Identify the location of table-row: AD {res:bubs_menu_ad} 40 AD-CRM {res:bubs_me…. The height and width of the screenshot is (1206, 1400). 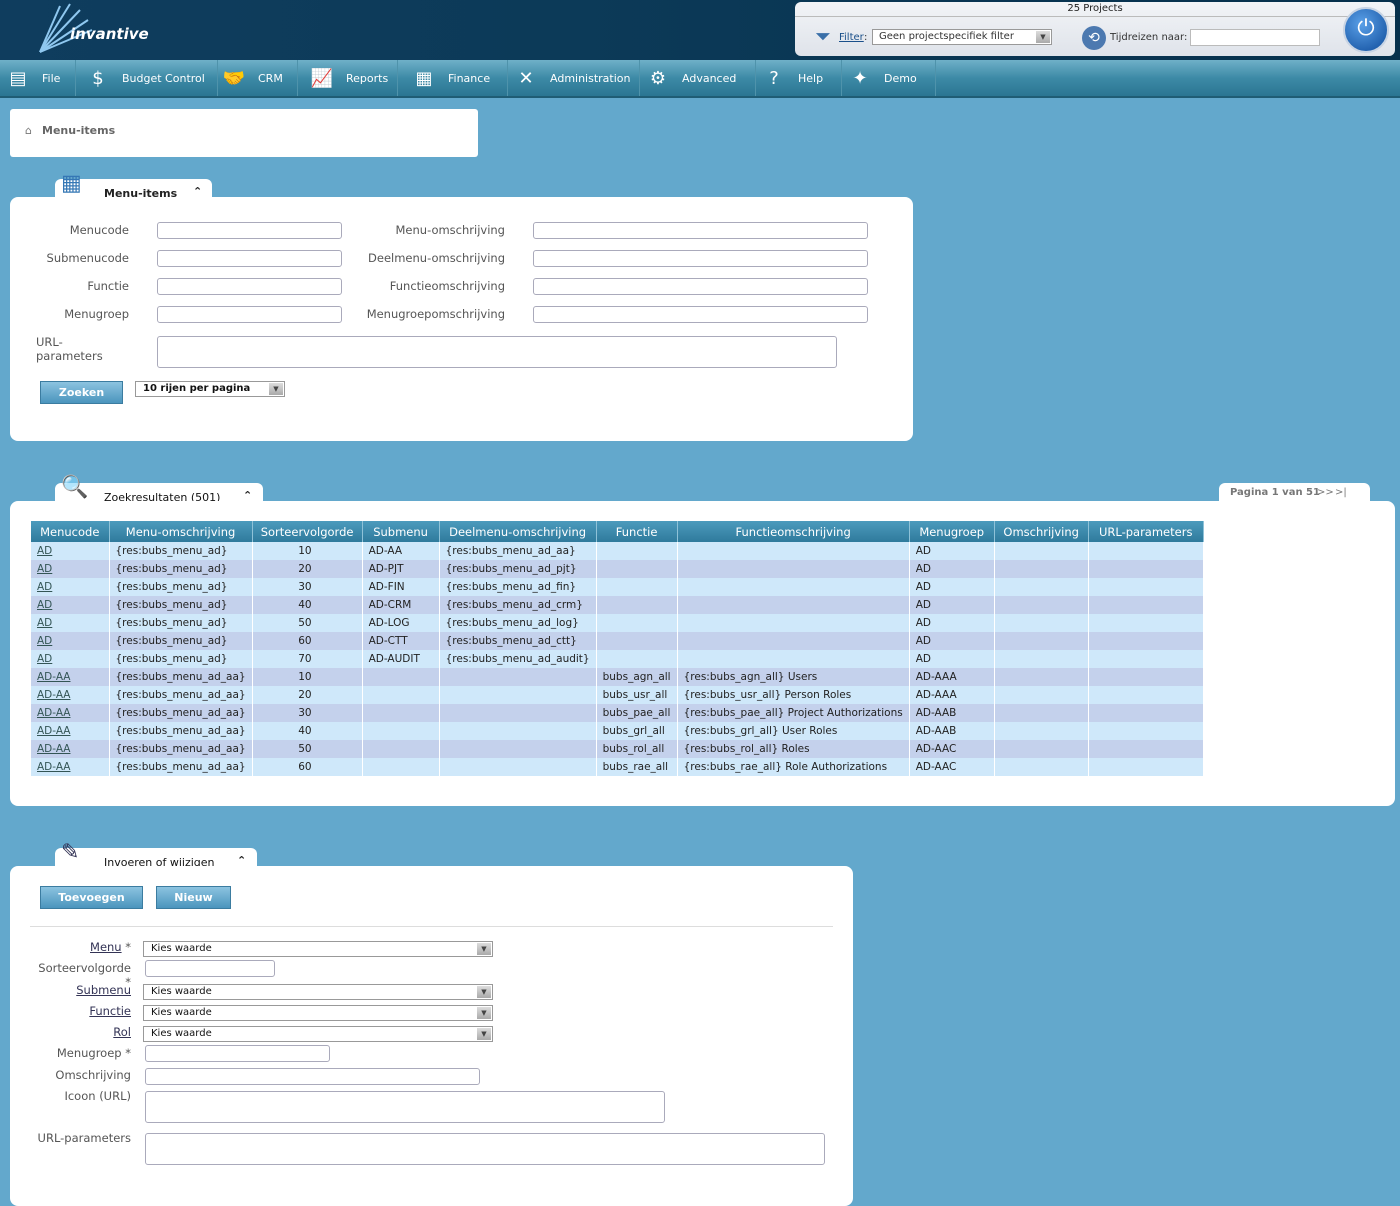
(617, 605).